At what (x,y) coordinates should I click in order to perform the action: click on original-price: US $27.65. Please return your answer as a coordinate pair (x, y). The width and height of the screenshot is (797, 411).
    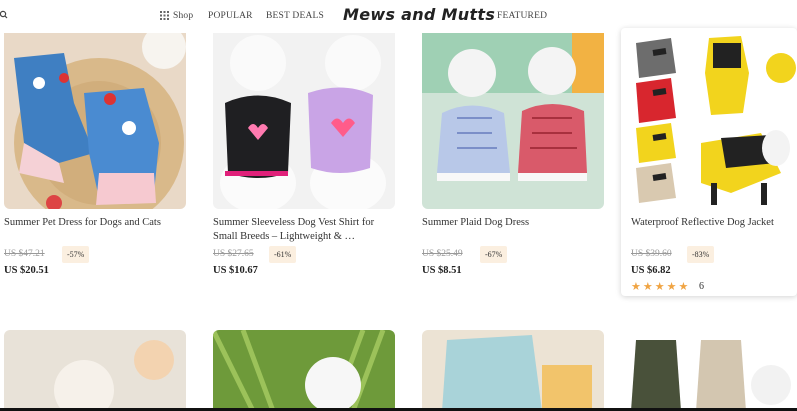
    Looking at the image, I should click on (233, 254).